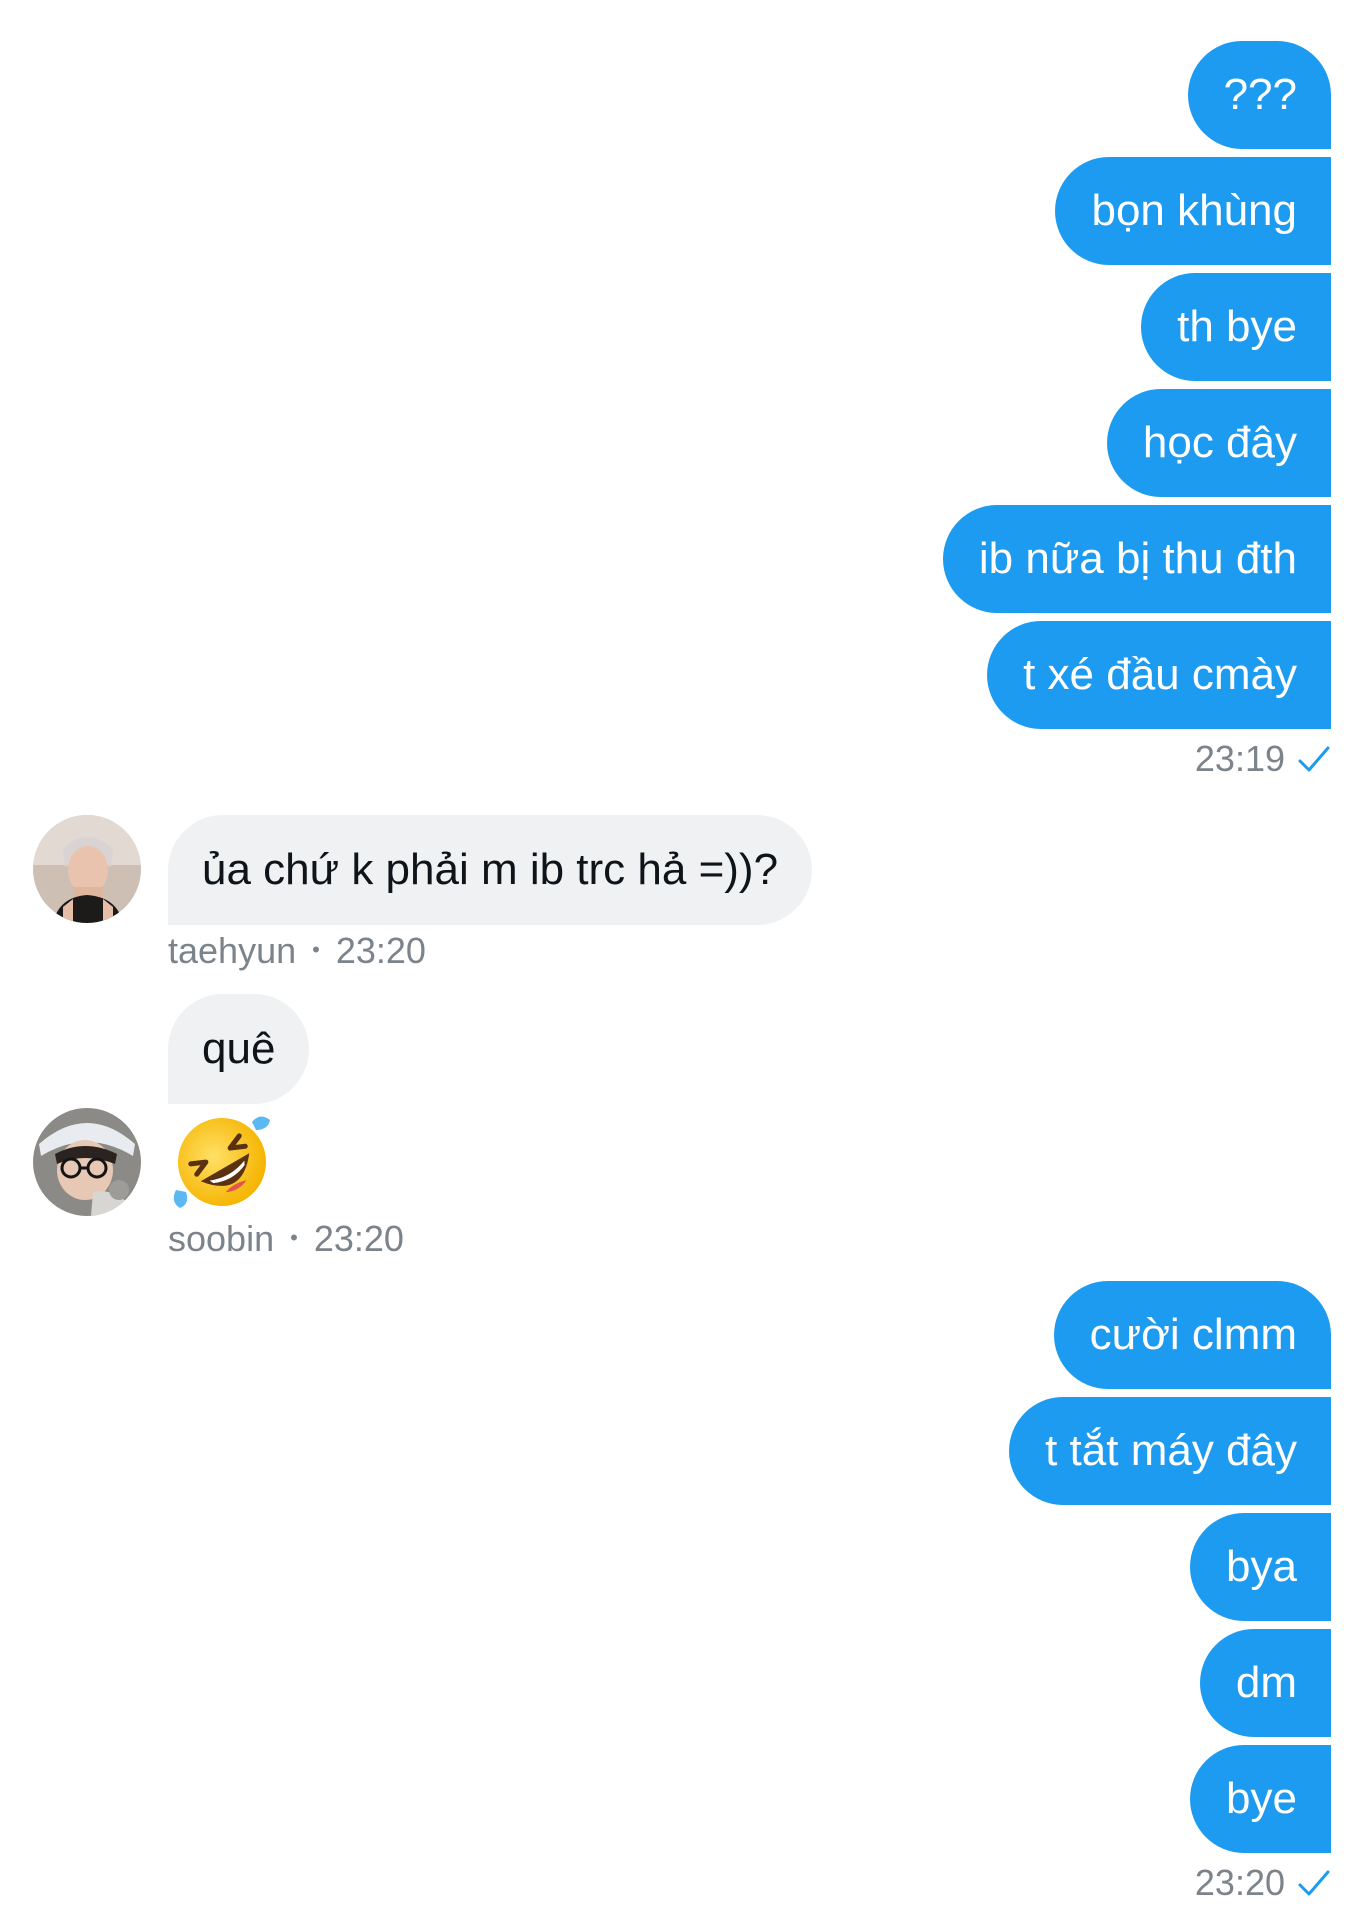 This screenshot has width=1367, height=1920. I want to click on incoming-meta: soobin • 23:20, so click(286, 1239).